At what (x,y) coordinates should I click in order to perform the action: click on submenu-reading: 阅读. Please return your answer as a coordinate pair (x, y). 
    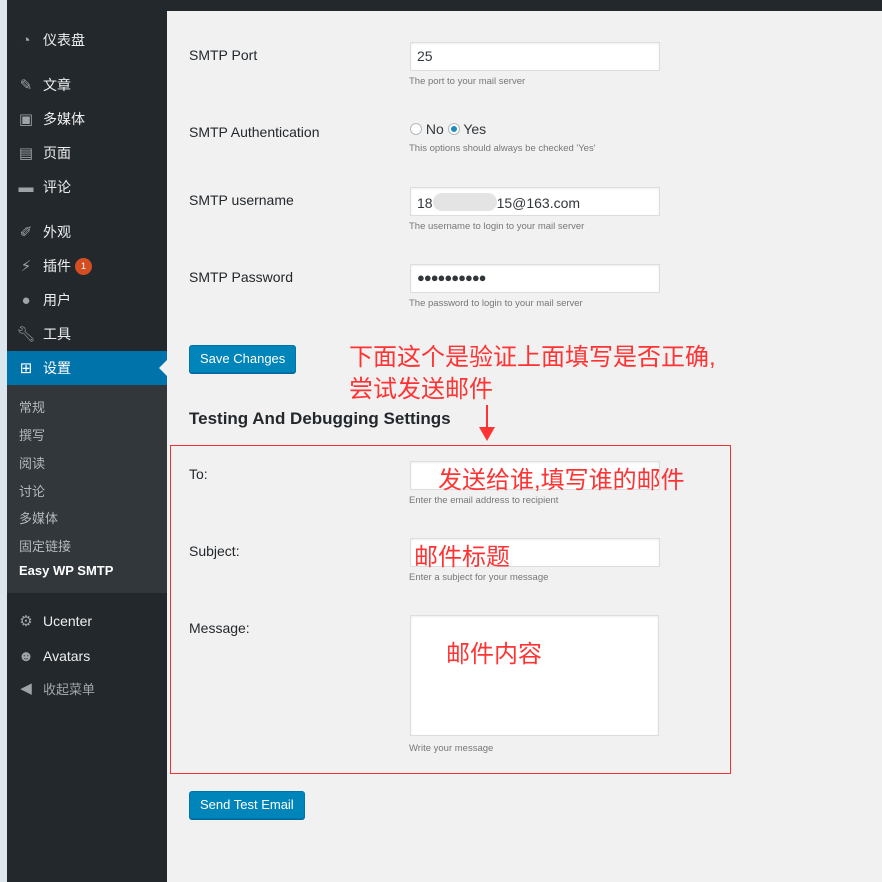
    Looking at the image, I should click on (32, 462).